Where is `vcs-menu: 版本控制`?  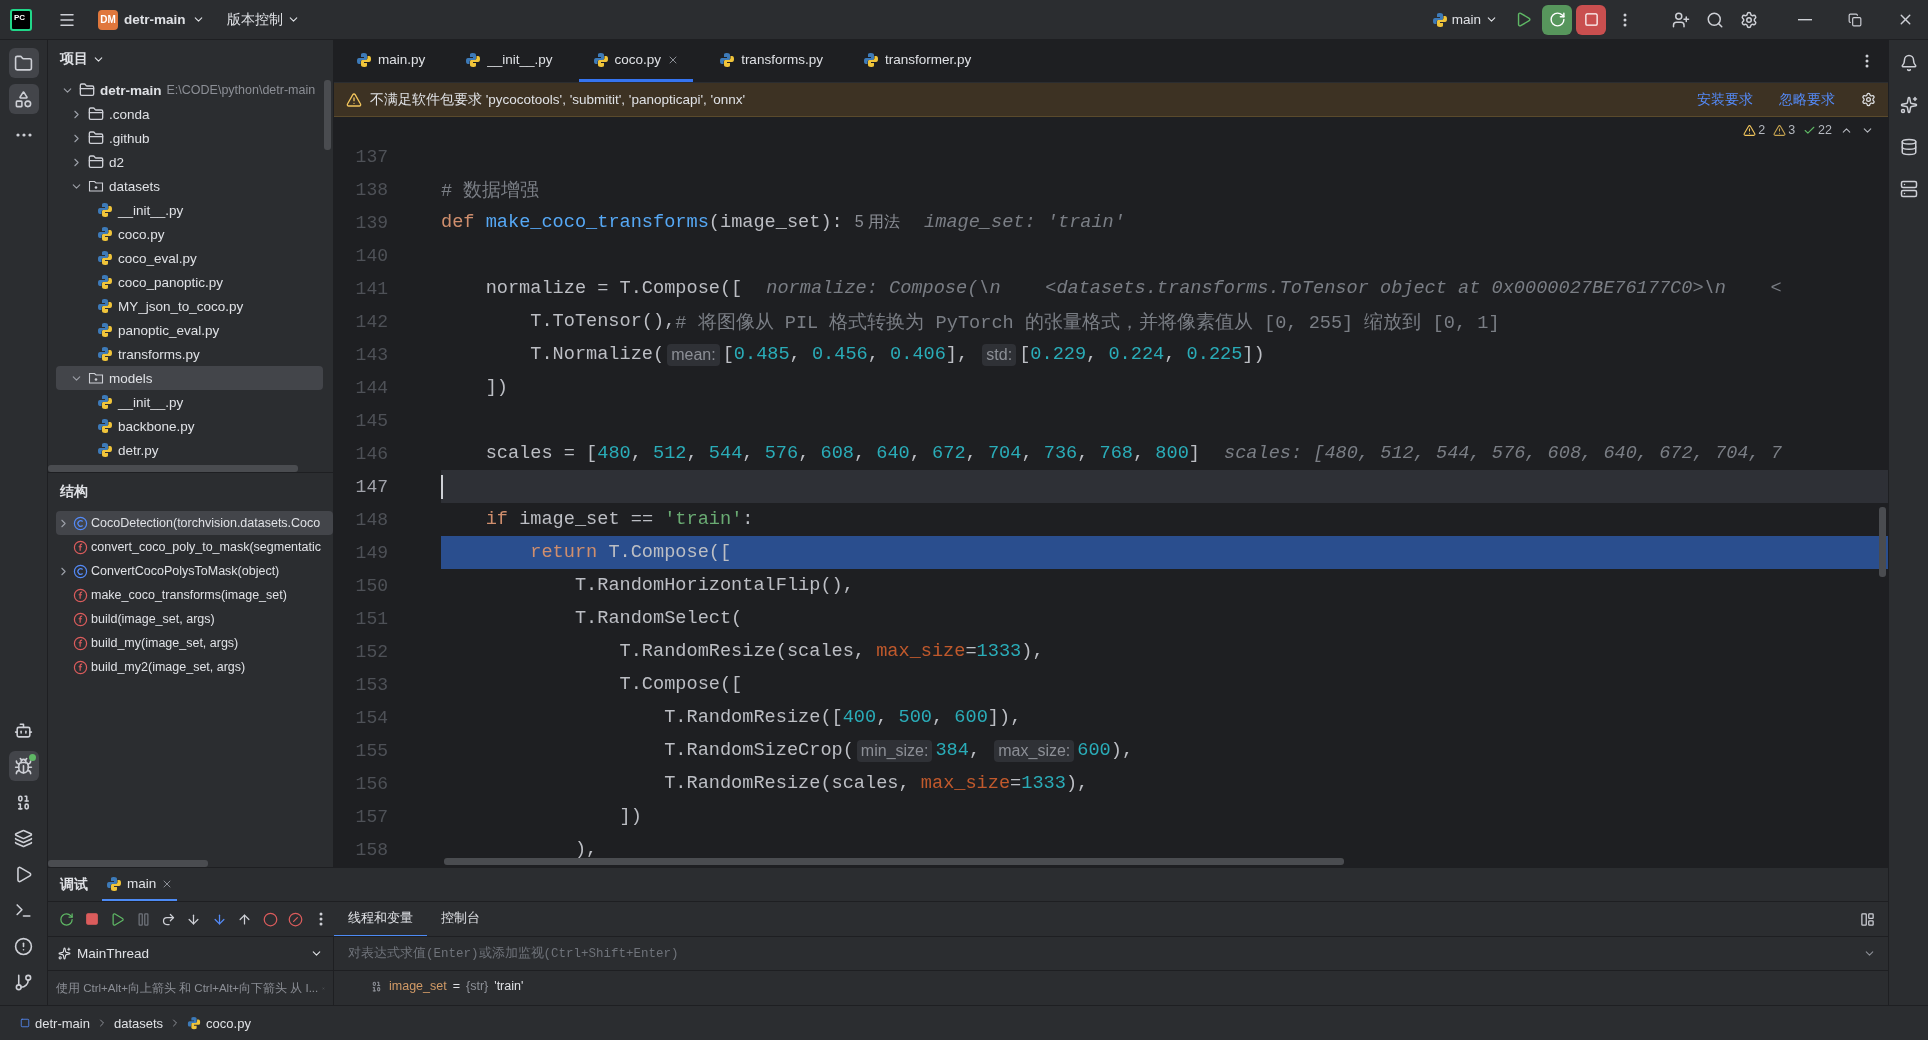 vcs-menu: 版本控制 is located at coordinates (263, 19).